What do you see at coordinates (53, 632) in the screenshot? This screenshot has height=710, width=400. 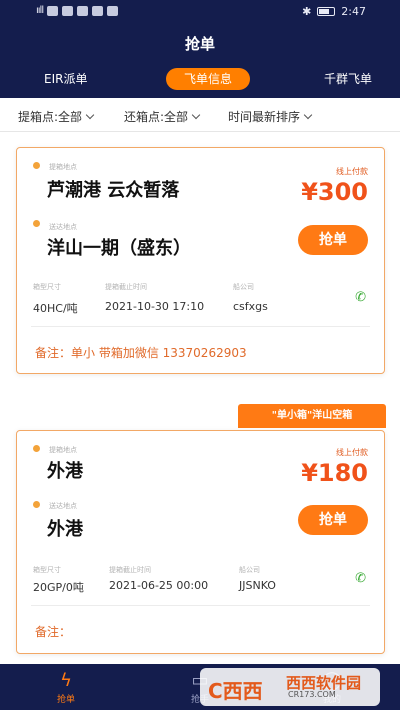 I see `order-note: 备注：` at bounding box center [53, 632].